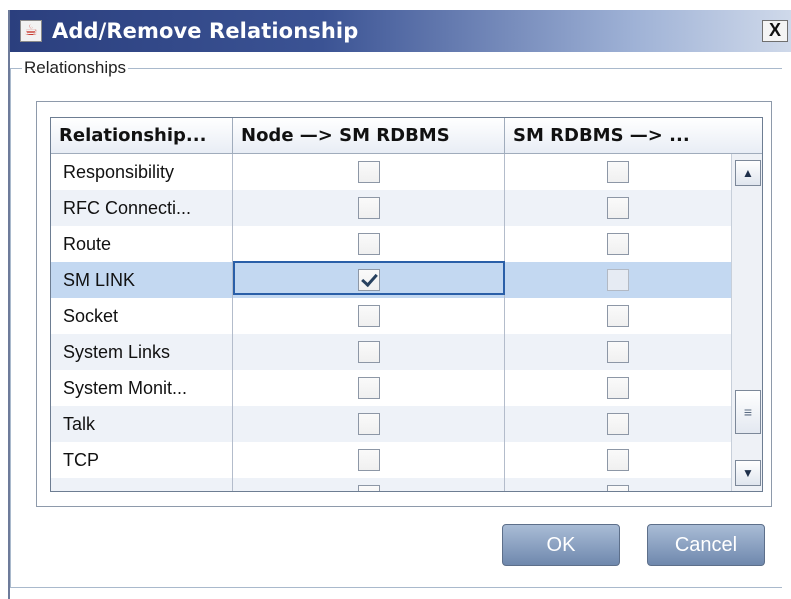 The width and height of the screenshot is (791, 599). Describe the element at coordinates (81, 460) in the screenshot. I see `relationship-name: TCP` at that location.